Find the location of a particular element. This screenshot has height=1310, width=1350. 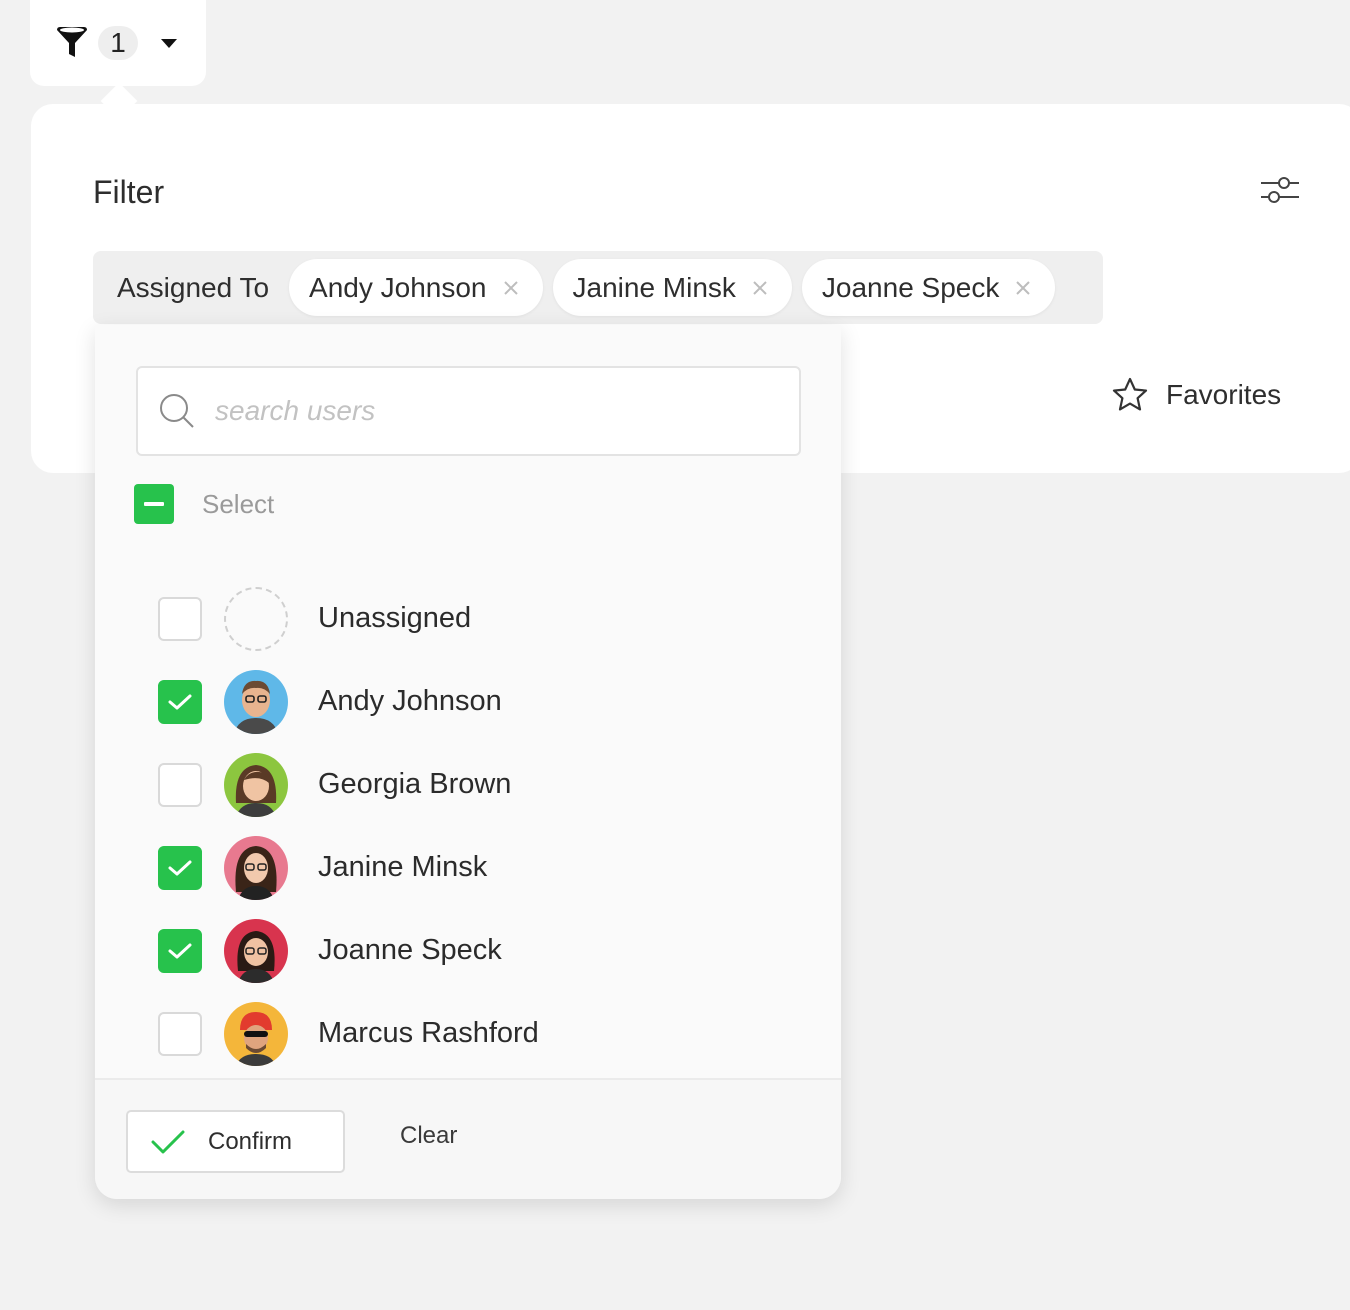

chip-label: Janine Minsk is located at coordinates (654, 287).